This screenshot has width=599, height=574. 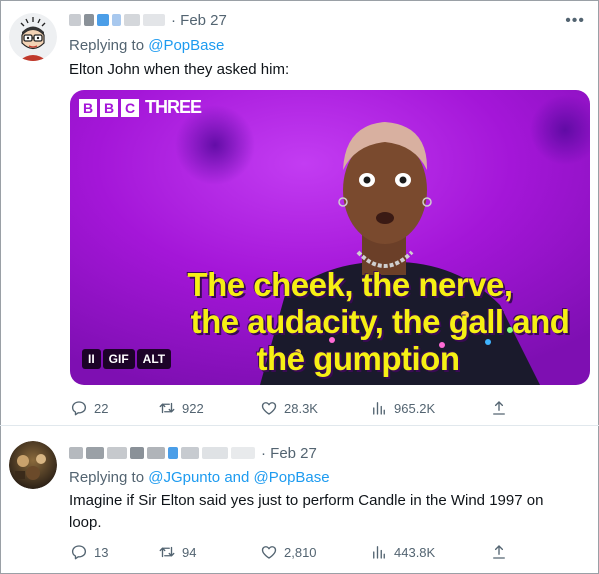 I want to click on mention-link: @JGpunto and @PopBase, so click(x=238, y=477).